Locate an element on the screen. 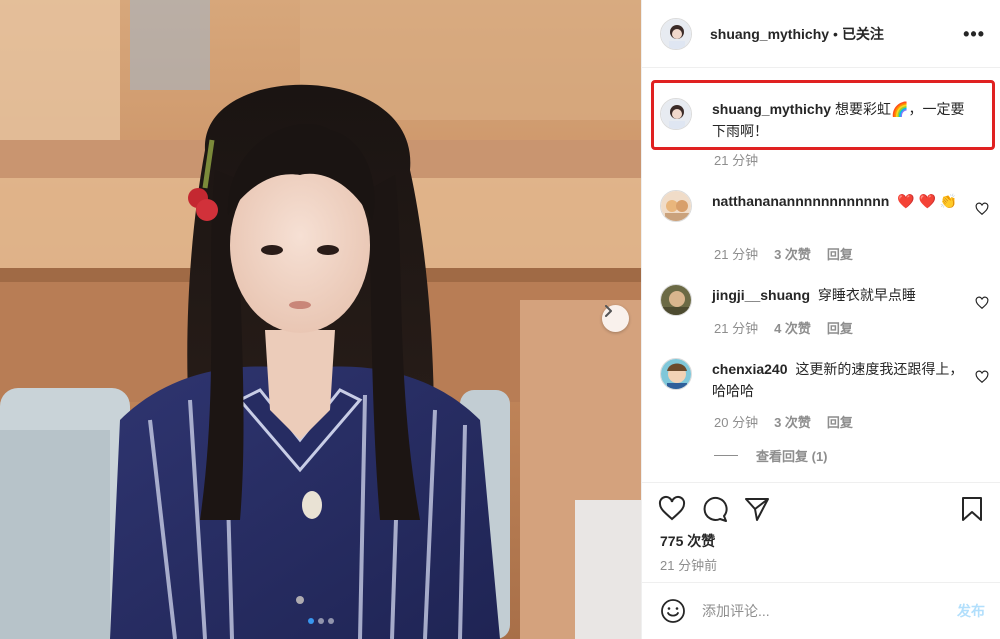 The image size is (1000, 639). chevron-right-icon is located at coordinates (608, 311).